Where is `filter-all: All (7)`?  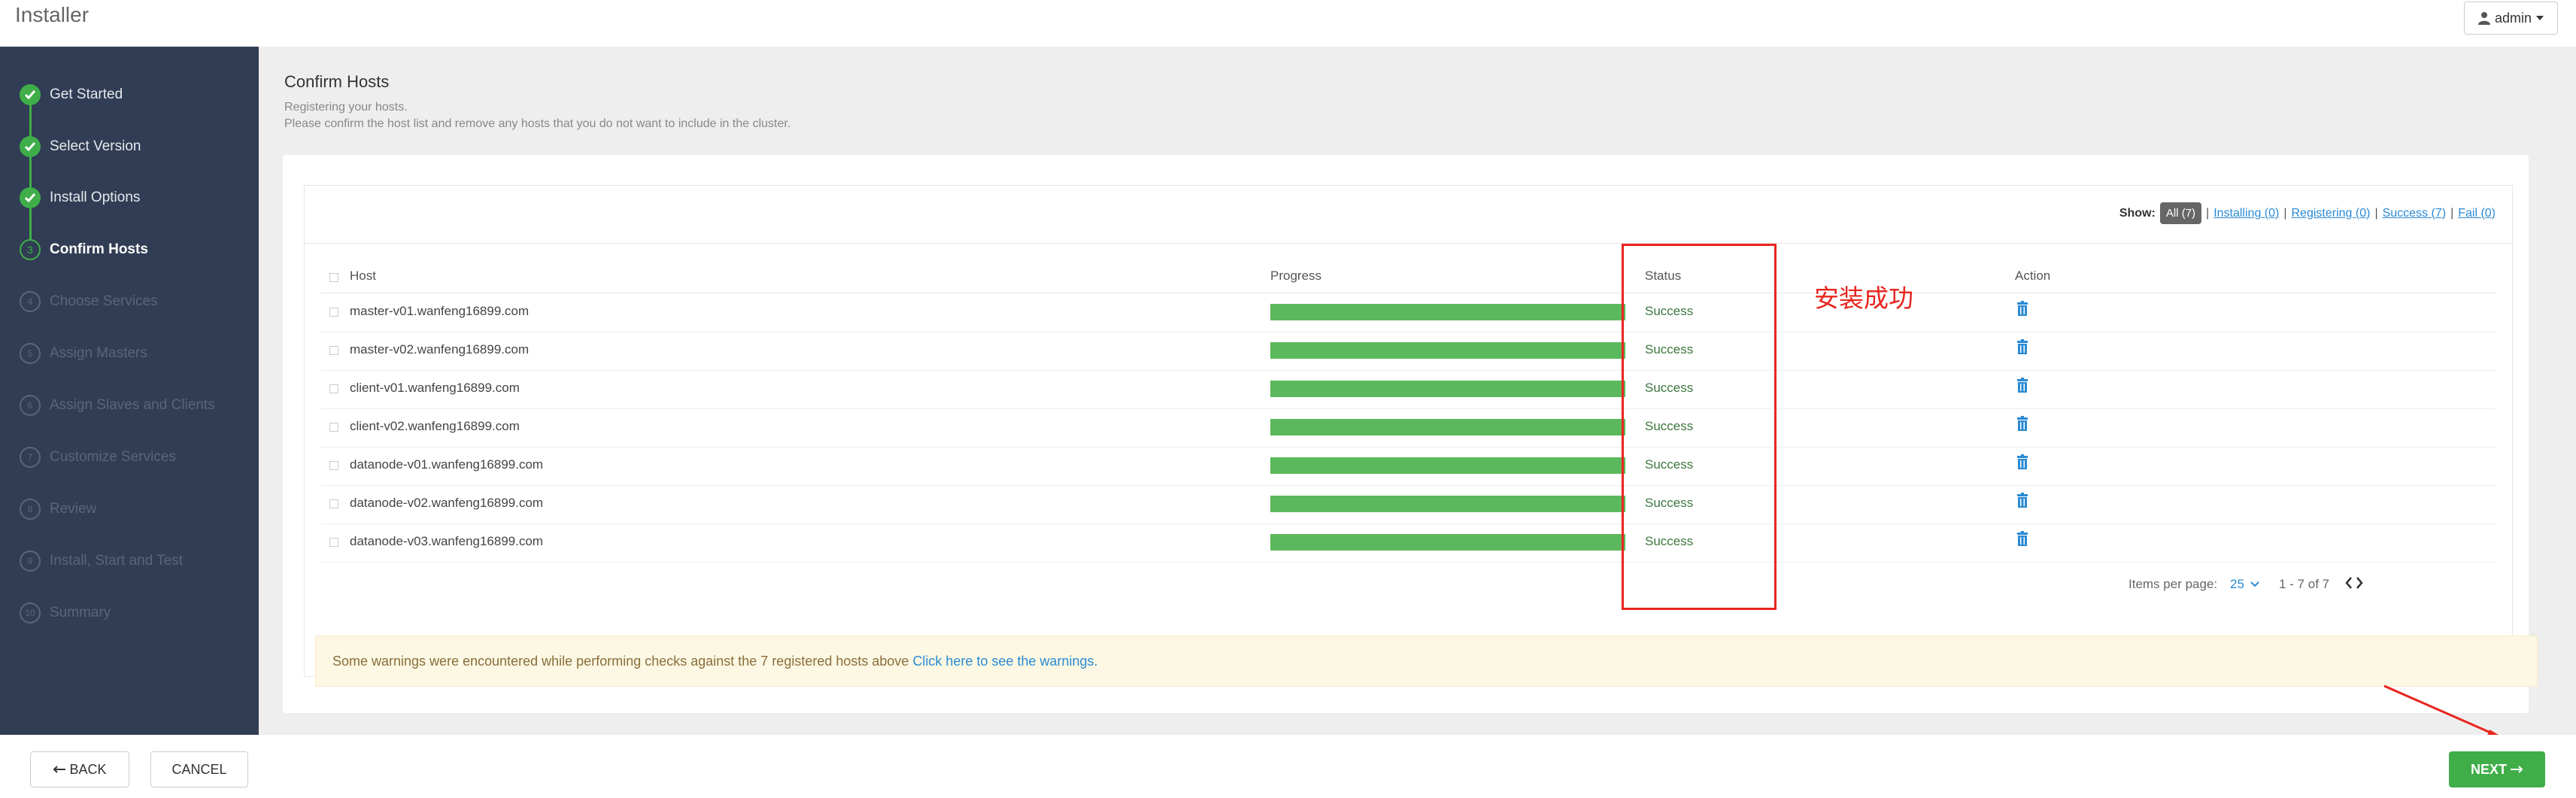 filter-all: All (7) is located at coordinates (2180, 213).